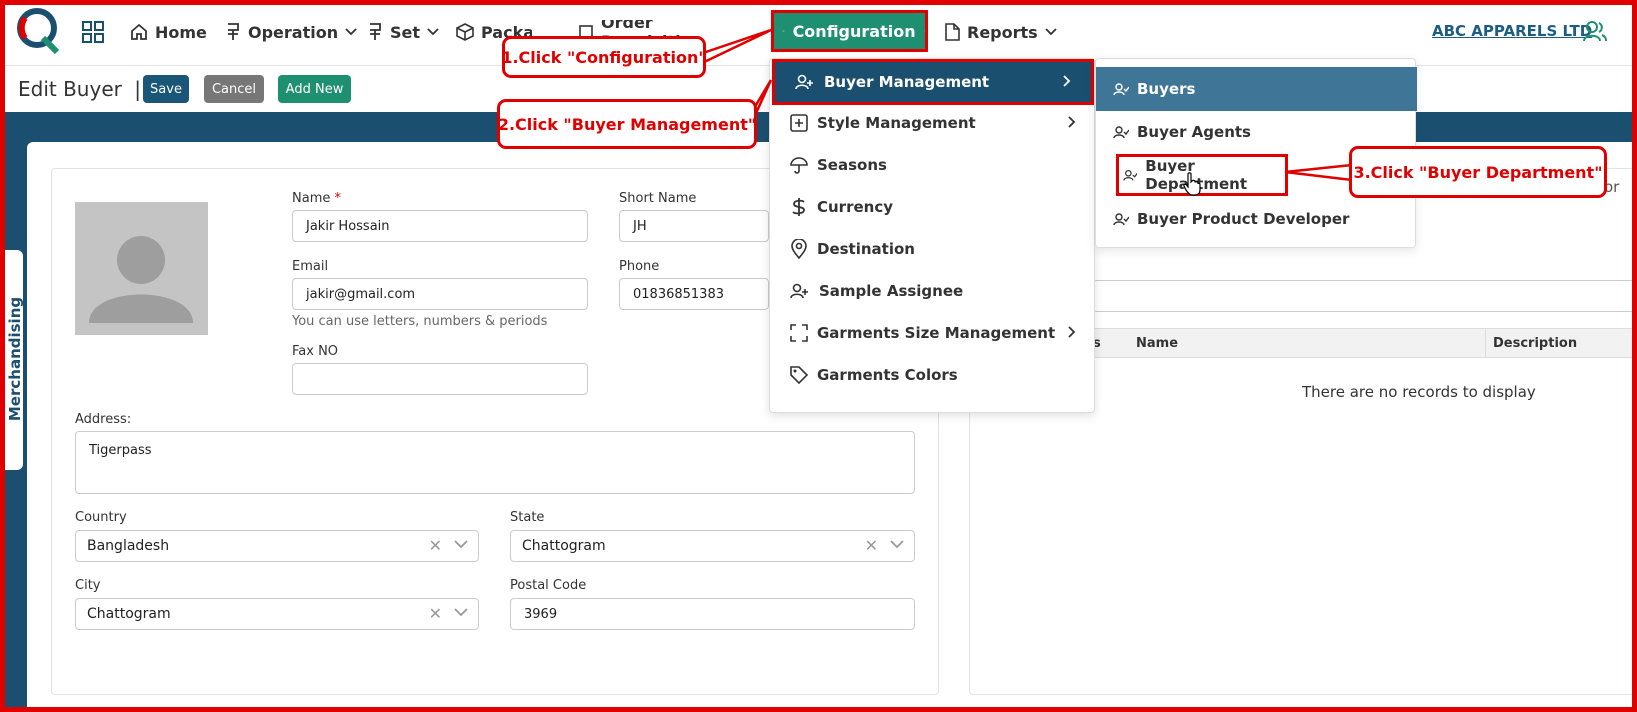  I want to click on country-select: Bangladesh ✕, so click(277, 546).